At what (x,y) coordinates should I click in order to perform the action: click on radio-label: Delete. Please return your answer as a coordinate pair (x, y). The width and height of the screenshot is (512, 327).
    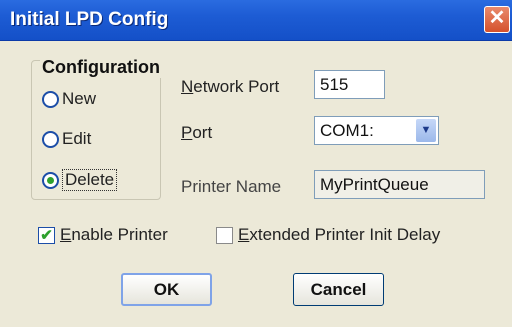
    Looking at the image, I should click on (90, 180).